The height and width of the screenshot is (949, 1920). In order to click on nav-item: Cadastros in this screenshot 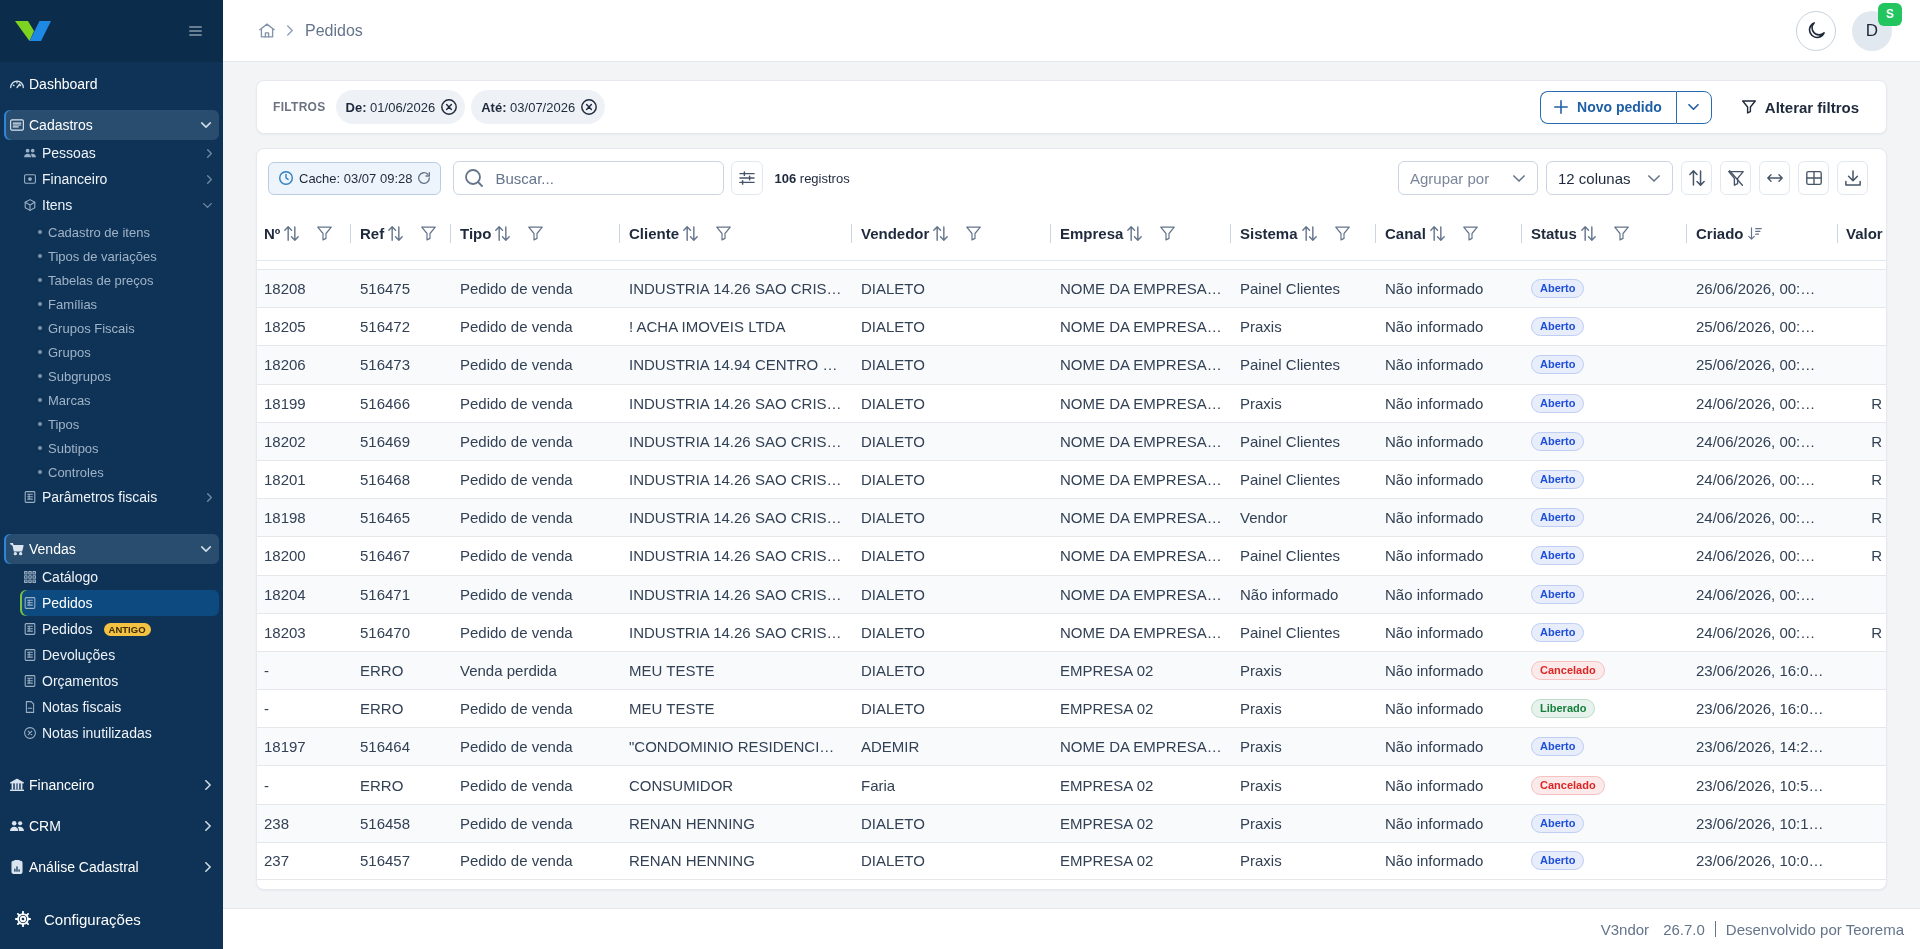, I will do `click(111, 125)`.